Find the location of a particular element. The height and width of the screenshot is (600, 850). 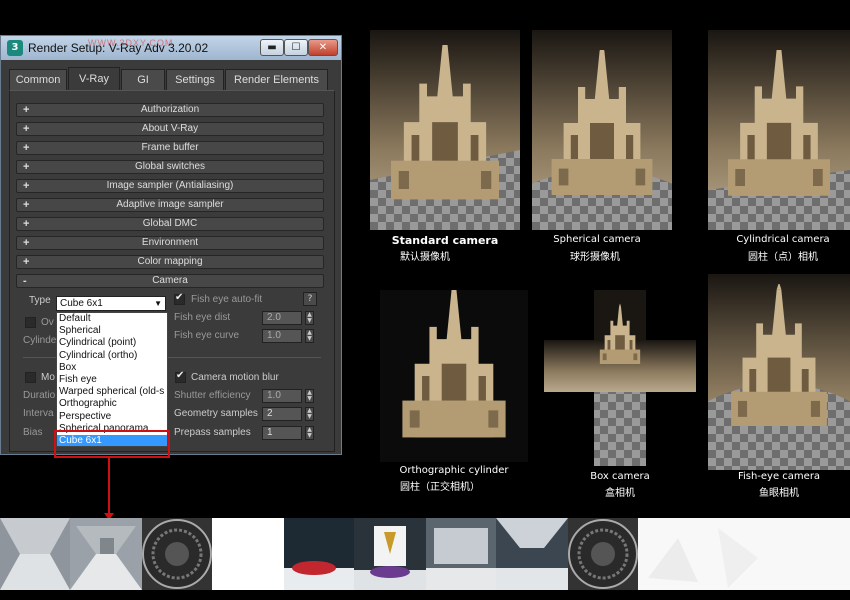

override-fov-label: Ov is located at coordinates (47, 322).